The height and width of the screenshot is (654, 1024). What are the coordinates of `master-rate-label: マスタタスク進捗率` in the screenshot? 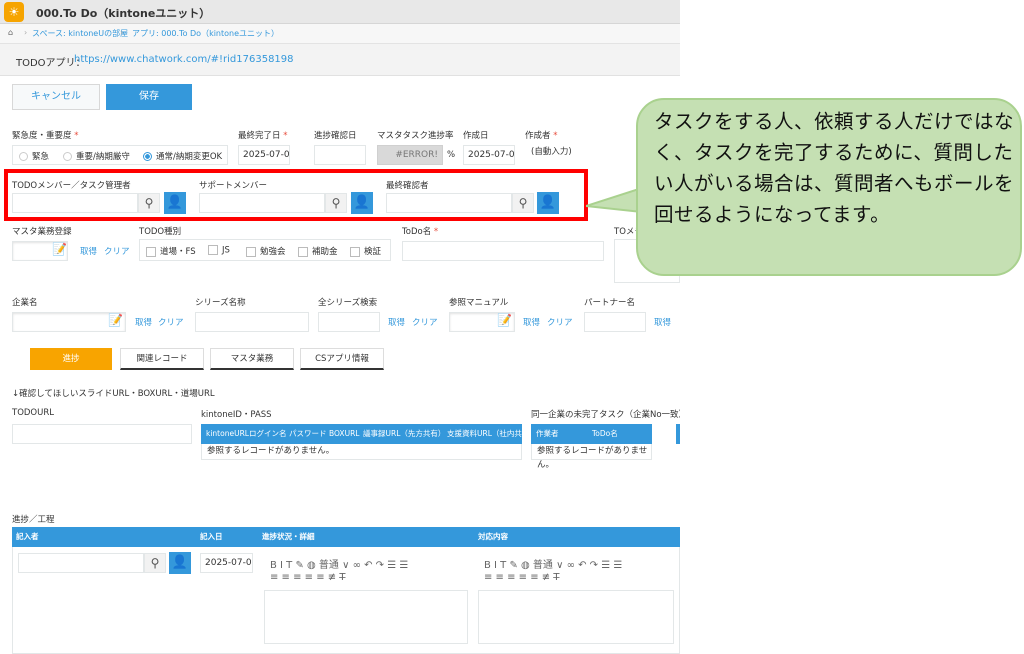 It's located at (415, 136).